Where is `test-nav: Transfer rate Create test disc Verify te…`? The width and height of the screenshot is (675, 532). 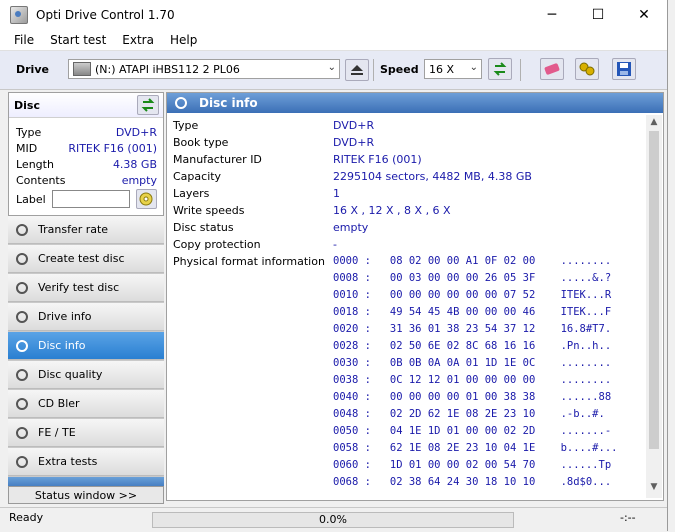 test-nav: Transfer rate Create test disc Verify te… is located at coordinates (86, 354).